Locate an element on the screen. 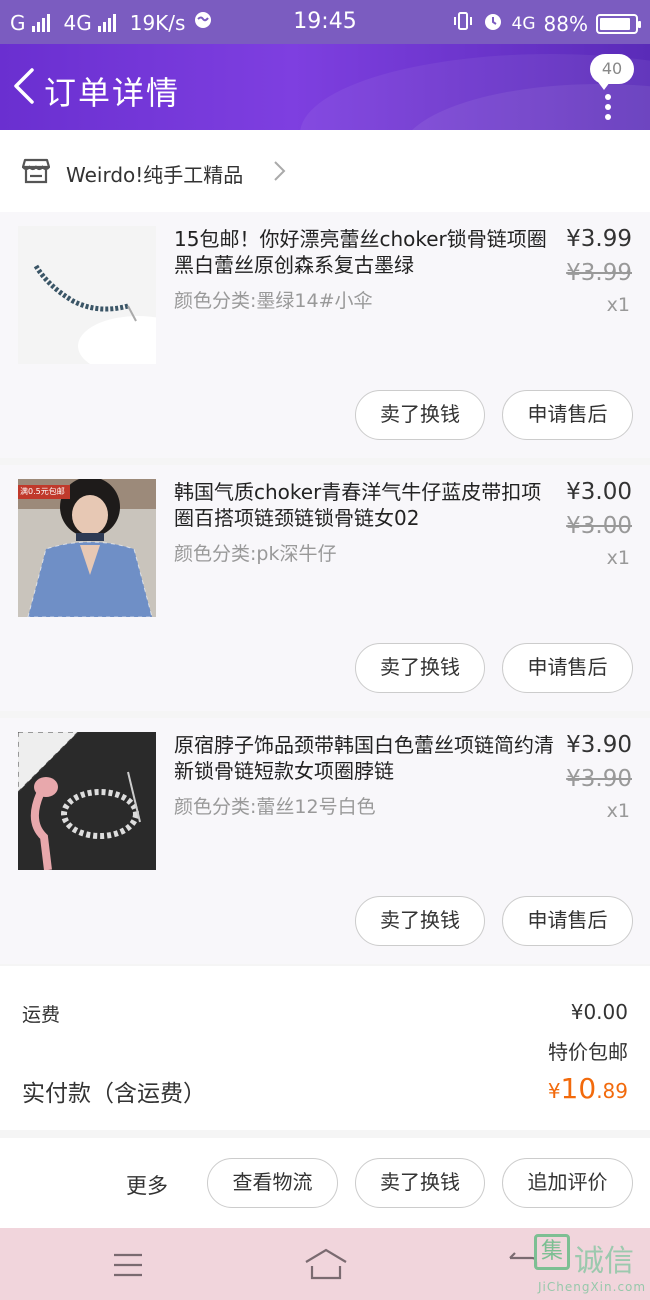 The width and height of the screenshot is (650, 1300). product-price: ¥3.00 is located at coordinates (599, 492).